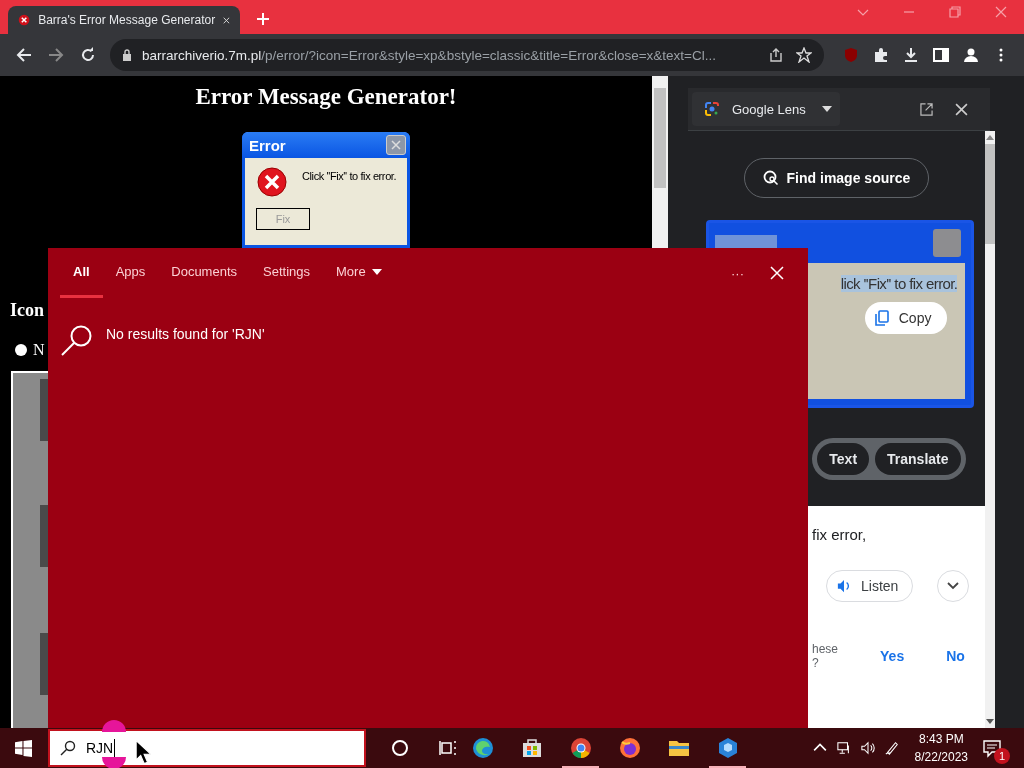  I want to click on feedback-question: ?, so click(816, 663).